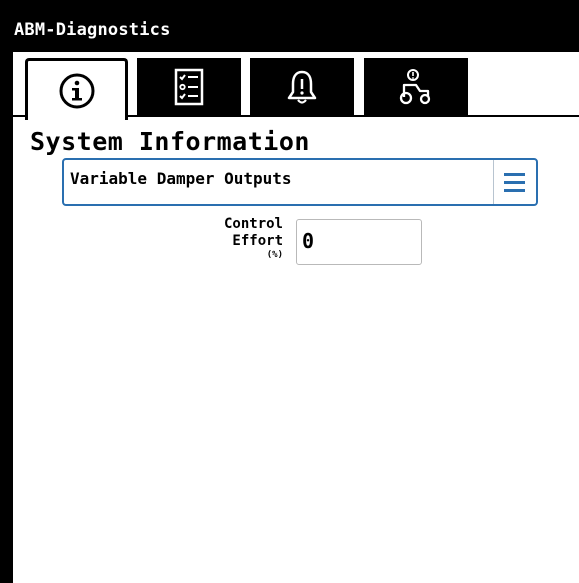 The image size is (579, 583). Describe the element at coordinates (274, 255) in the screenshot. I see `label-unit: (%)` at that location.